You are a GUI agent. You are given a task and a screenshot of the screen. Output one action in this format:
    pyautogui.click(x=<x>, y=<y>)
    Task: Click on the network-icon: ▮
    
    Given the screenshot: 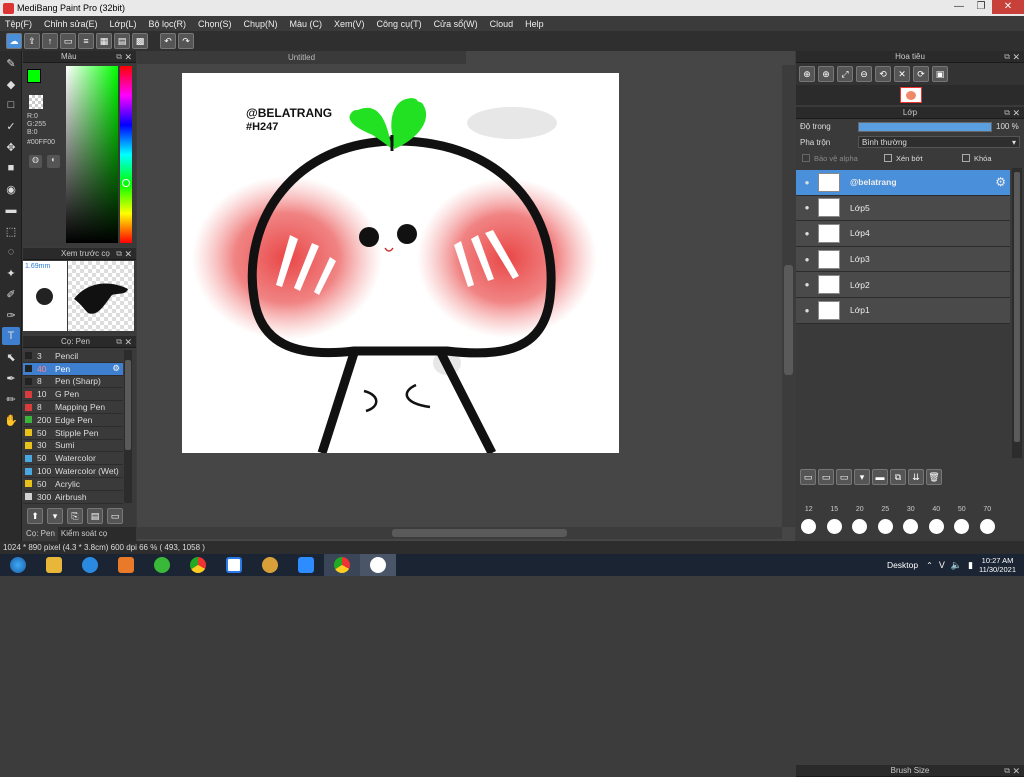 What is the action you would take?
    pyautogui.click(x=970, y=565)
    